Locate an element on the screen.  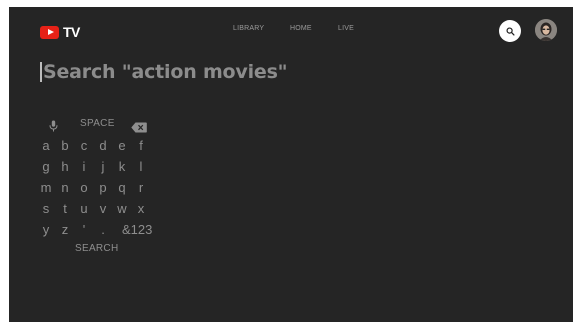
key-m: m is located at coordinates (46, 187).